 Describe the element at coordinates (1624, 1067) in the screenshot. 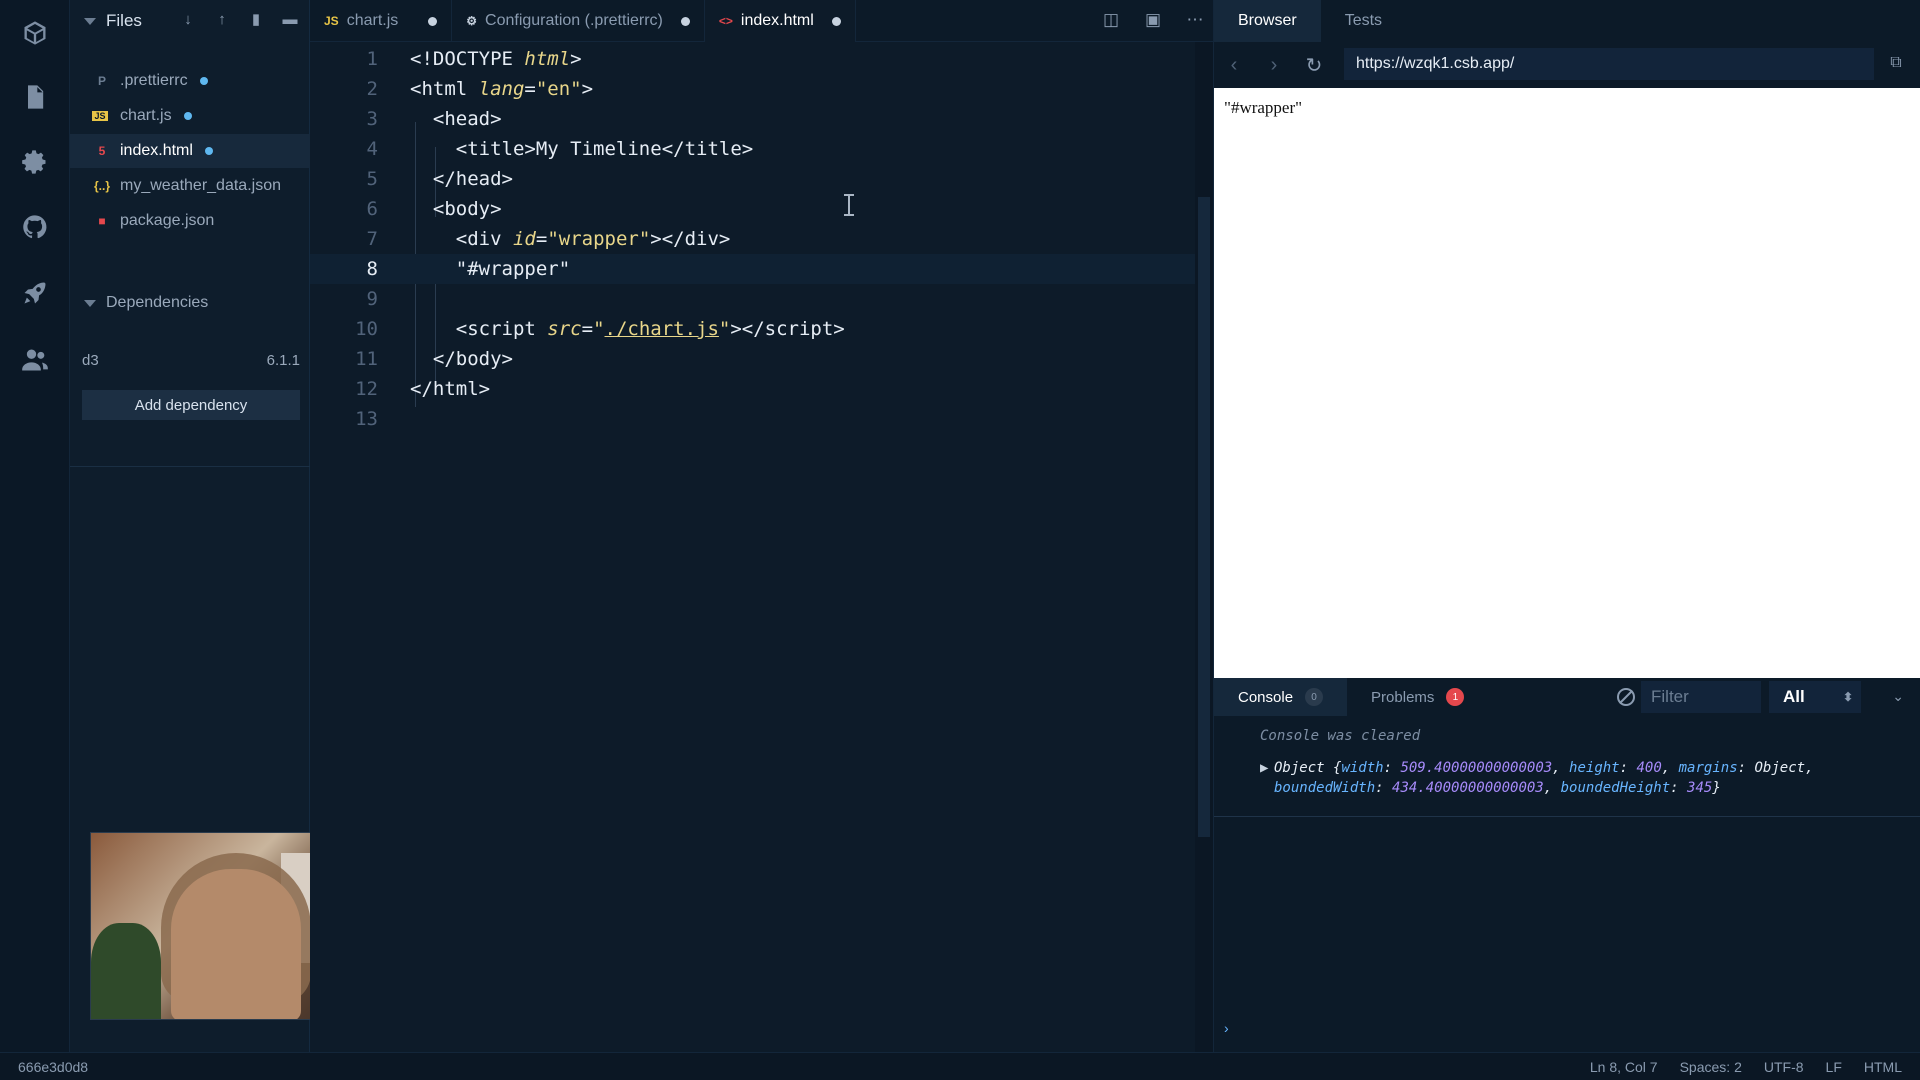

I see `cursor-position: Ln 8, Col 7` at that location.